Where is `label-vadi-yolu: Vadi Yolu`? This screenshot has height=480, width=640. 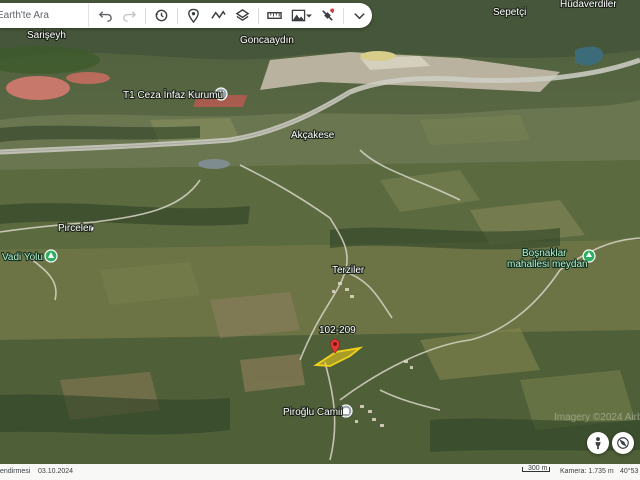 label-vadi-yolu: Vadi Yolu is located at coordinates (22, 257).